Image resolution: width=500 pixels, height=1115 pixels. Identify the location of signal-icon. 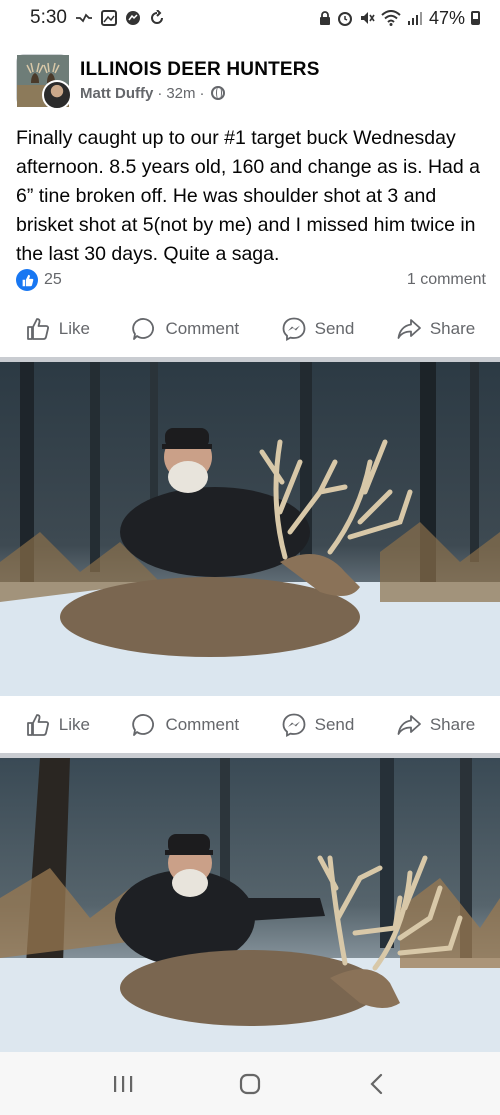
(414, 18).